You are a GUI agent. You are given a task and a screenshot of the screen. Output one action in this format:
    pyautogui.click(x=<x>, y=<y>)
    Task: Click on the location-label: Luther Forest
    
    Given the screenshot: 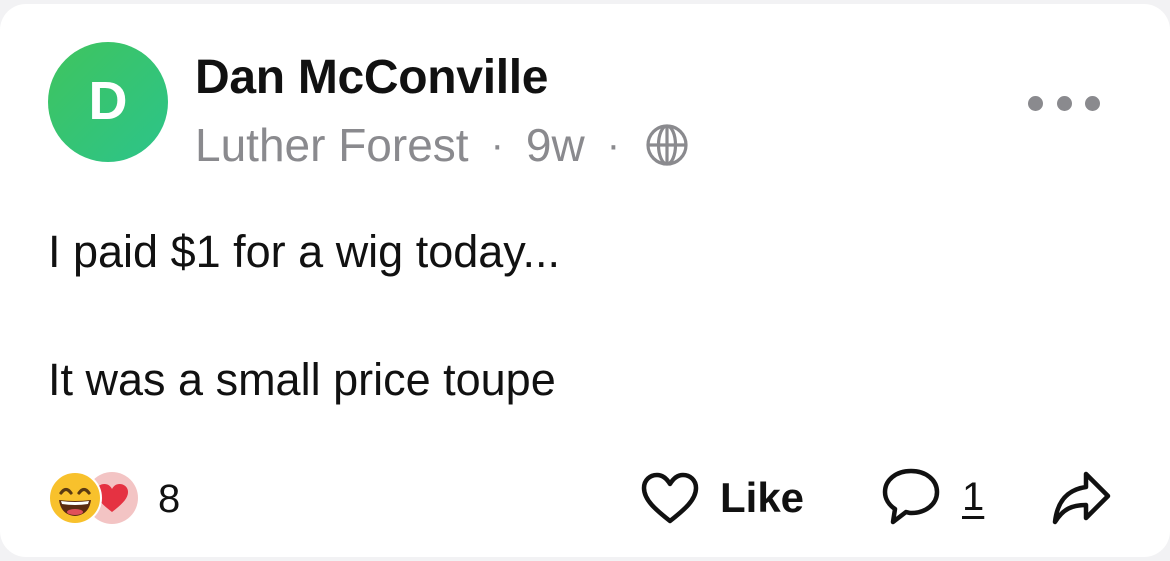 What is the action you would take?
    pyautogui.click(x=332, y=145)
    